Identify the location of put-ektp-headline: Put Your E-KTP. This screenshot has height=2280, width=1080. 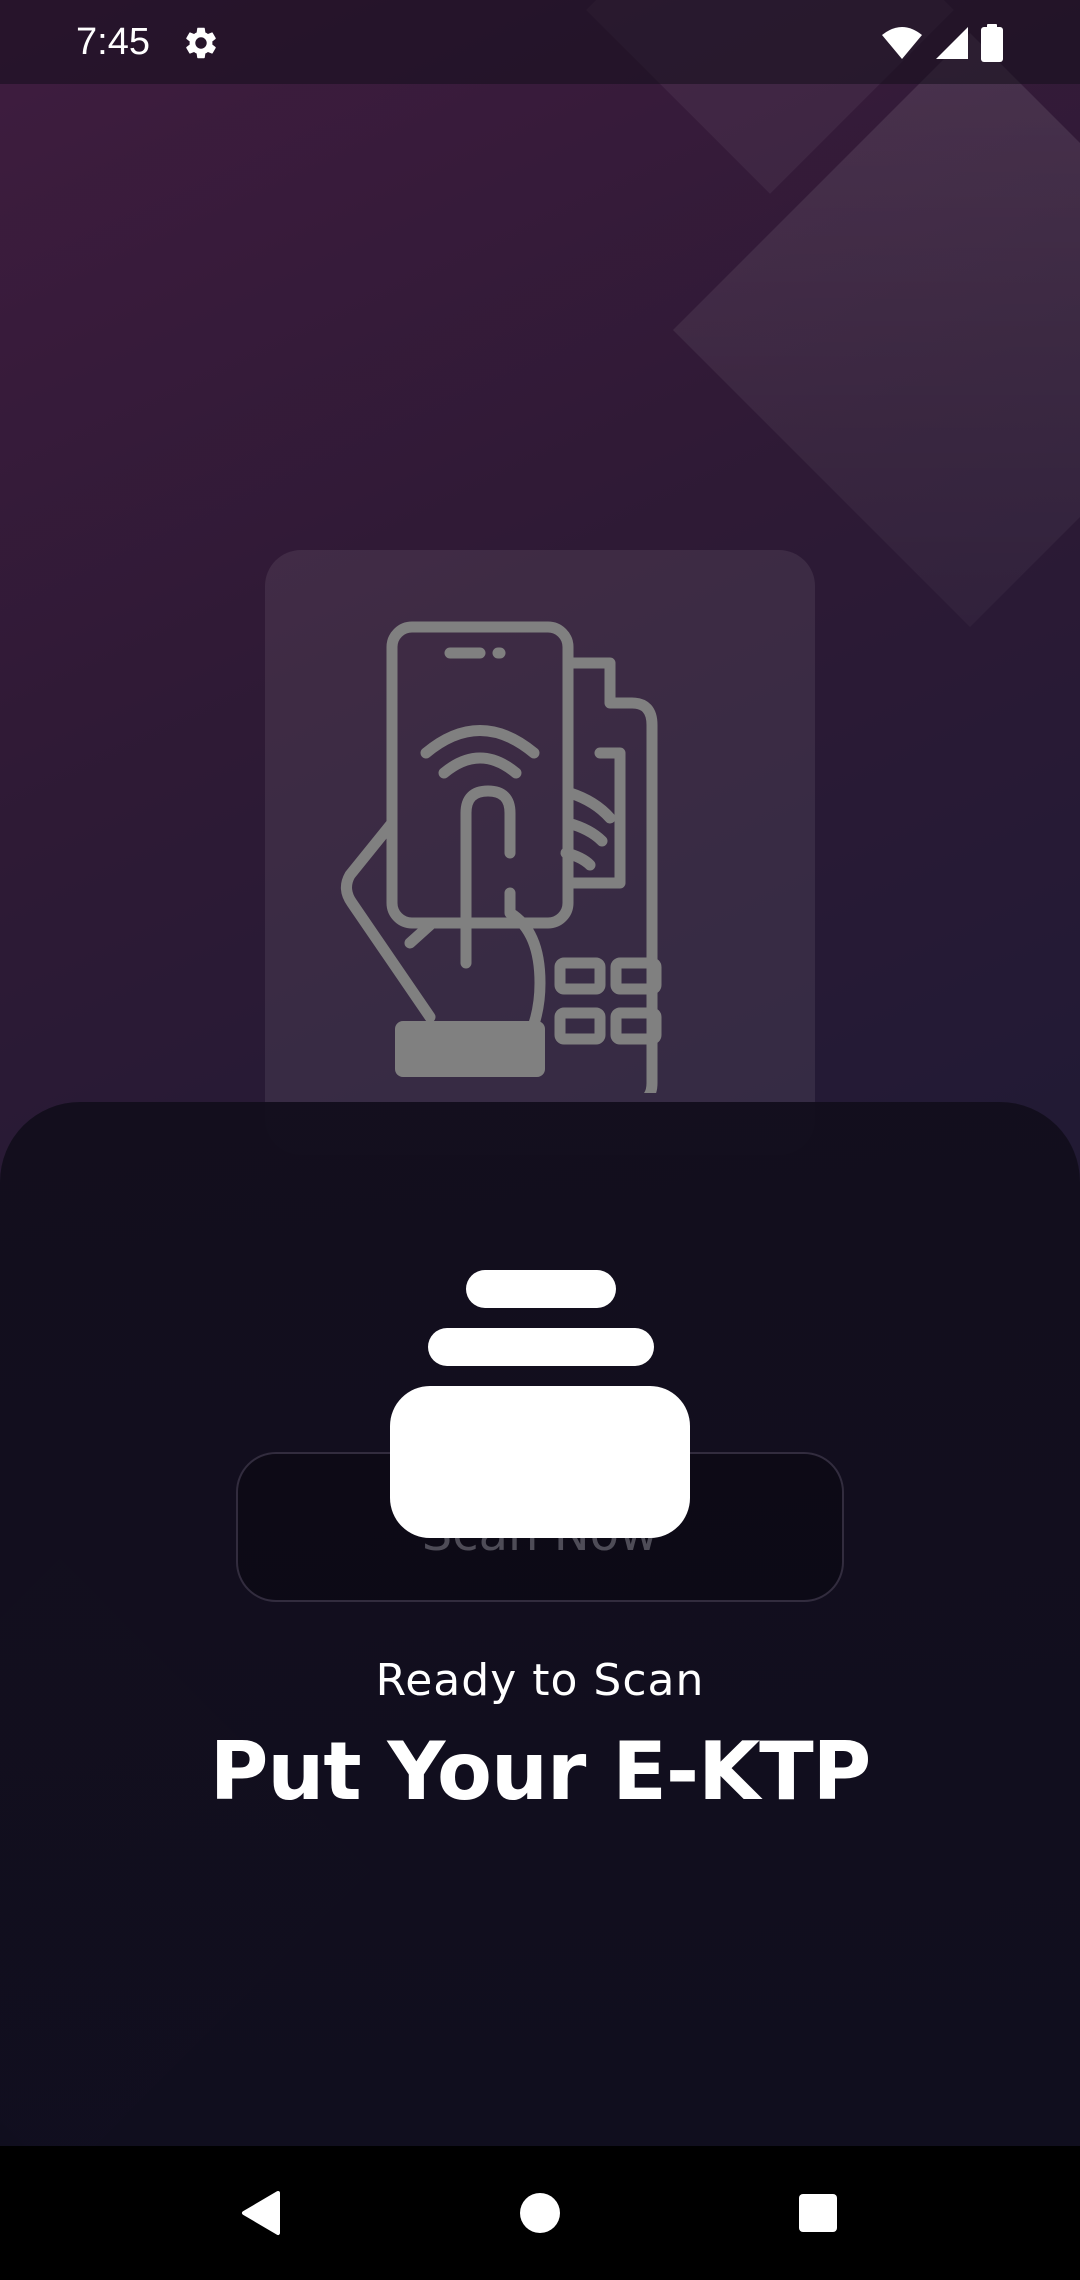
(540, 1771).